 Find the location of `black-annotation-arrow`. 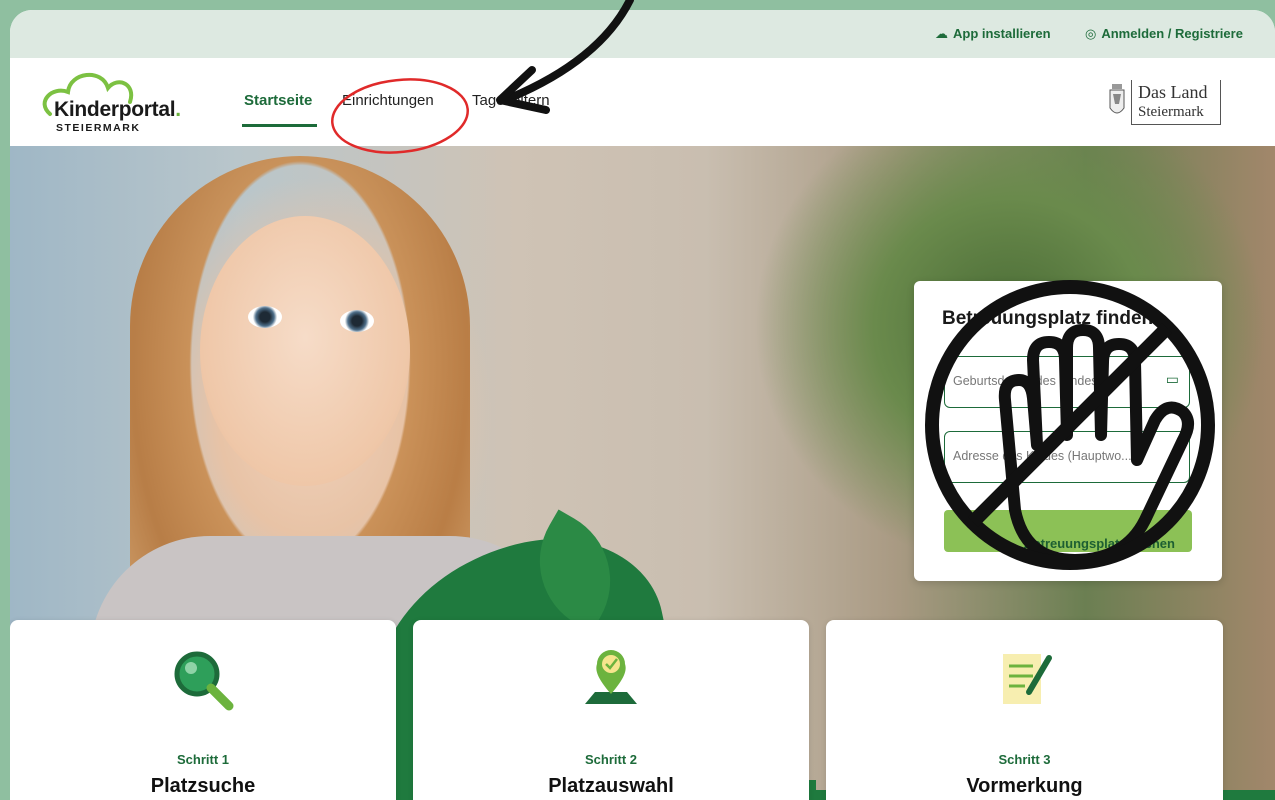

black-annotation-arrow is located at coordinates (565, 57).